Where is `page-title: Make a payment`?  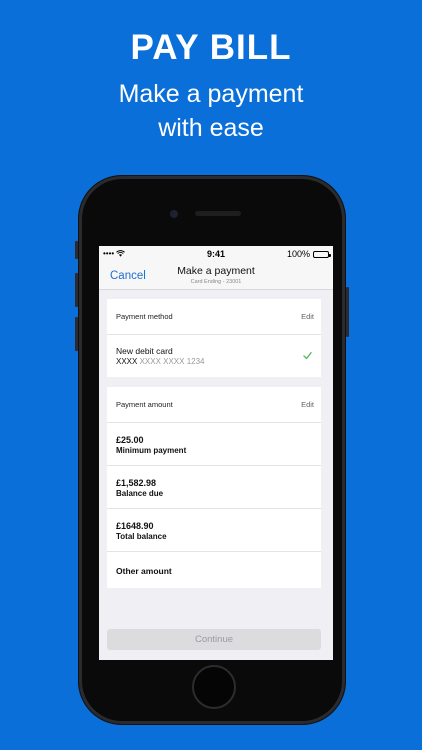 page-title: Make a payment is located at coordinates (216, 271).